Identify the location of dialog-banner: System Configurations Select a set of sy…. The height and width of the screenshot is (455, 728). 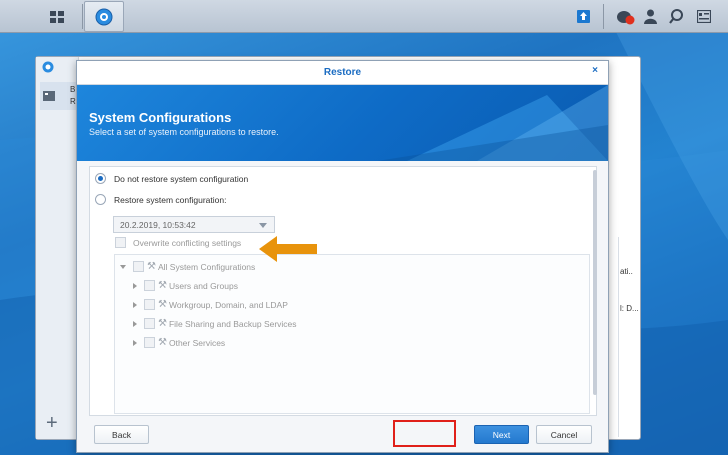
(342, 123).